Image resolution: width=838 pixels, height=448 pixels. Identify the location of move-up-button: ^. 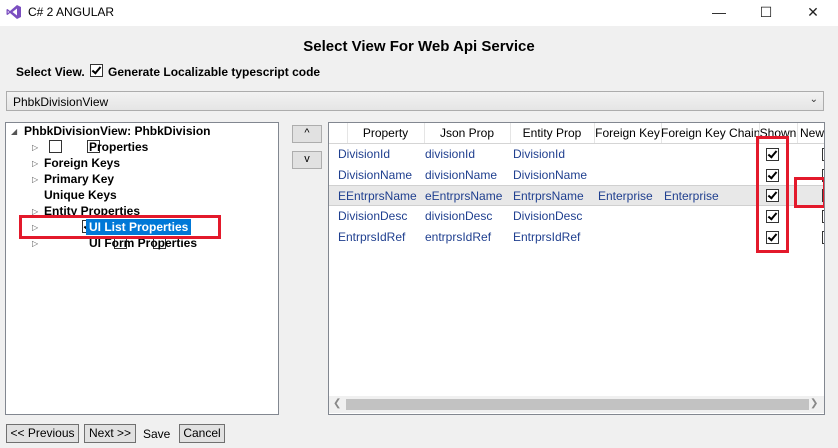
(307, 134).